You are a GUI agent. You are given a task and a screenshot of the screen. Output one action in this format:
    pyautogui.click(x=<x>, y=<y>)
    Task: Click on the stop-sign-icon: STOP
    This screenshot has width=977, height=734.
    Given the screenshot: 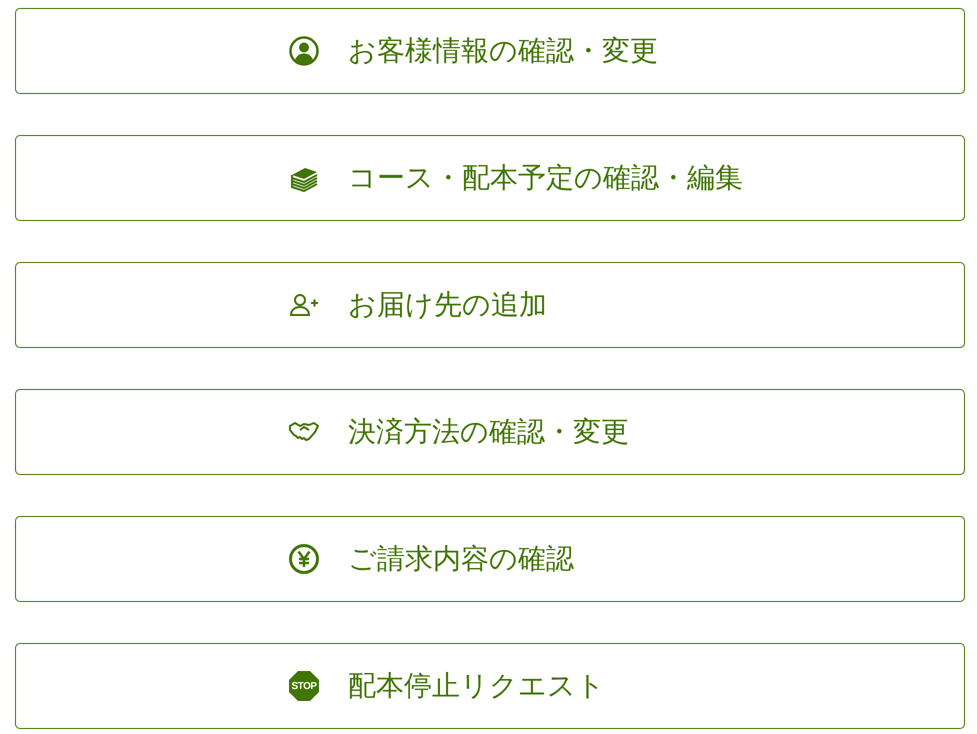 What is the action you would take?
    pyautogui.click(x=304, y=686)
    